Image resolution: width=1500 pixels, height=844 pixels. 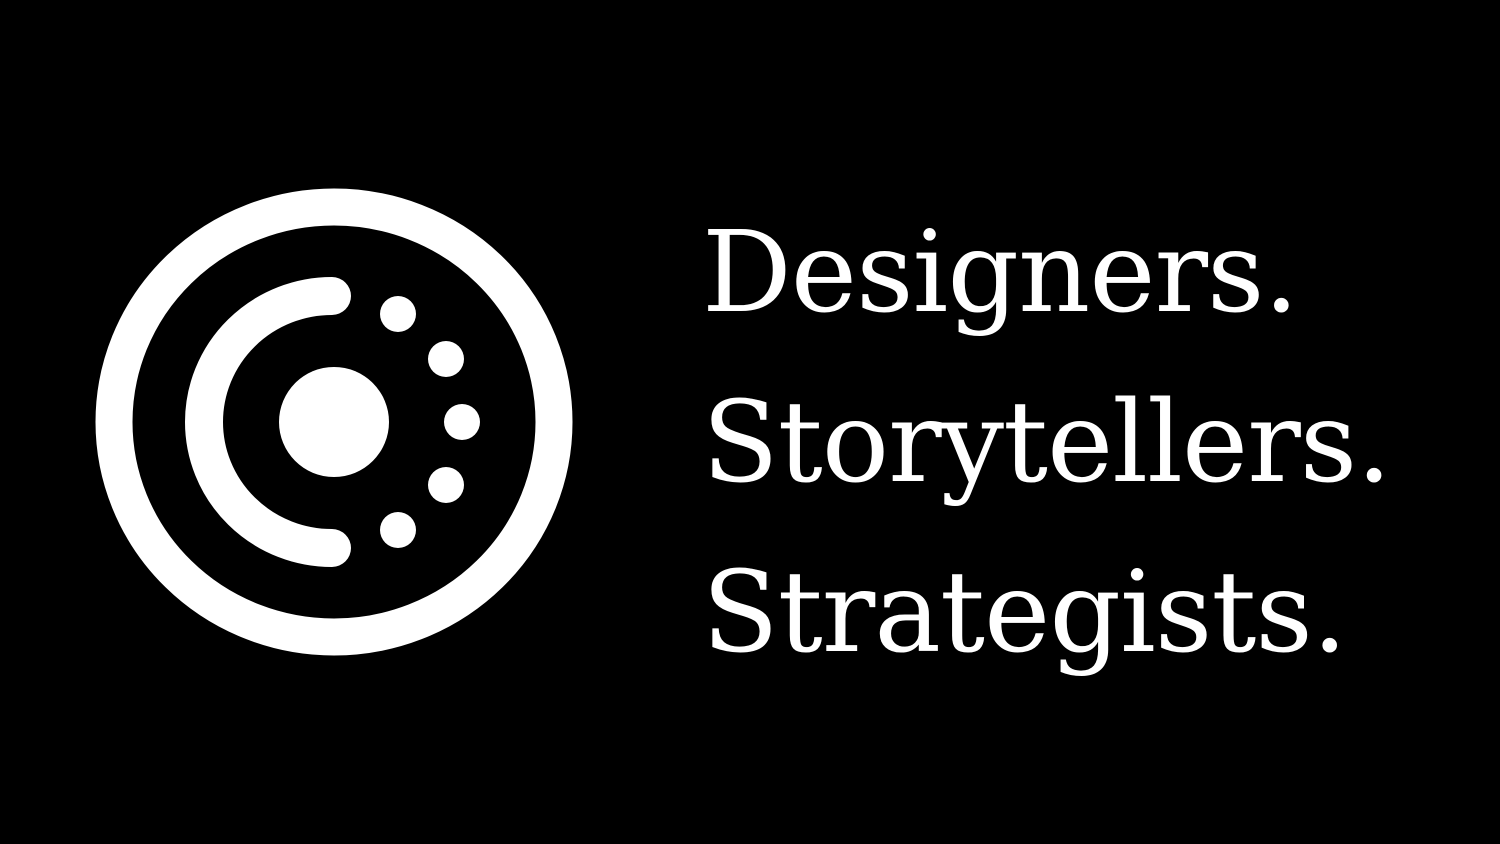 I want to click on tagline-line-designers: Designers., so click(x=1000, y=273).